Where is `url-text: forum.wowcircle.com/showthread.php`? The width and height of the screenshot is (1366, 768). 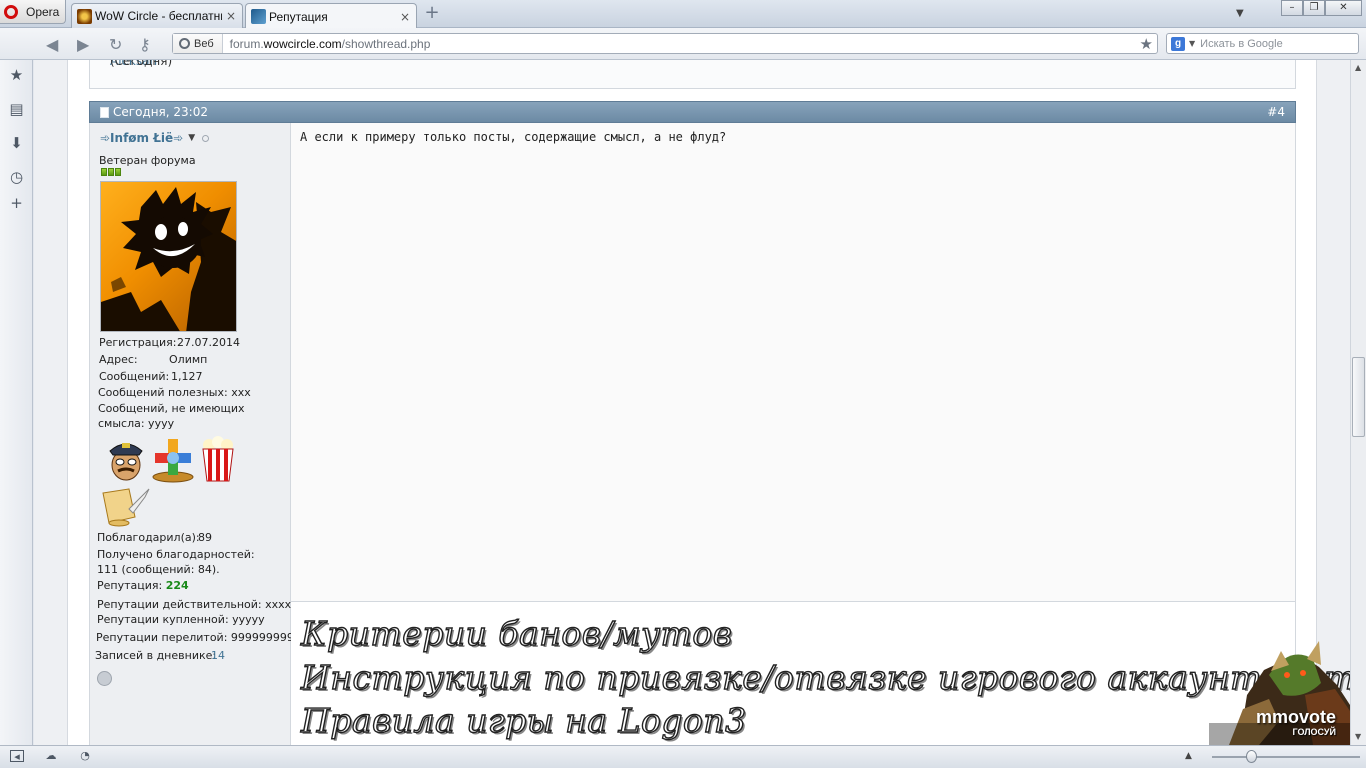 url-text: forum.wowcircle.com/showthread.php is located at coordinates (681, 44).